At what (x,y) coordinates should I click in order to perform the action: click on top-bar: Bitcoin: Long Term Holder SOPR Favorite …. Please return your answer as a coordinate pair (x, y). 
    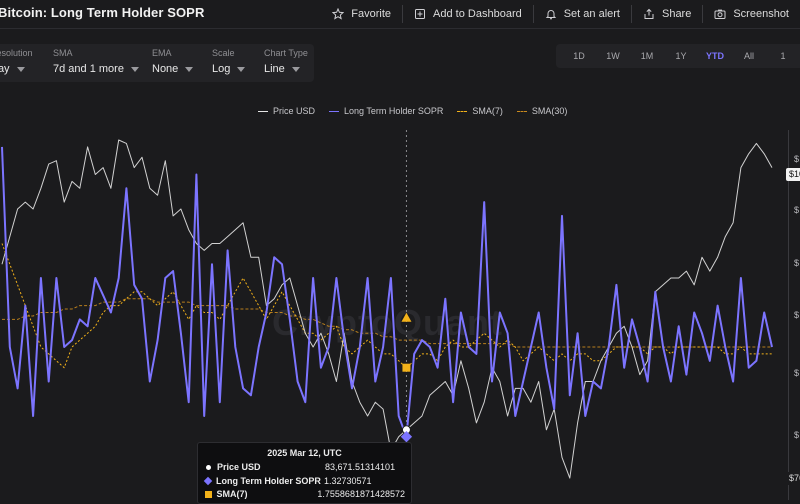
    Looking at the image, I should click on (400, 14).